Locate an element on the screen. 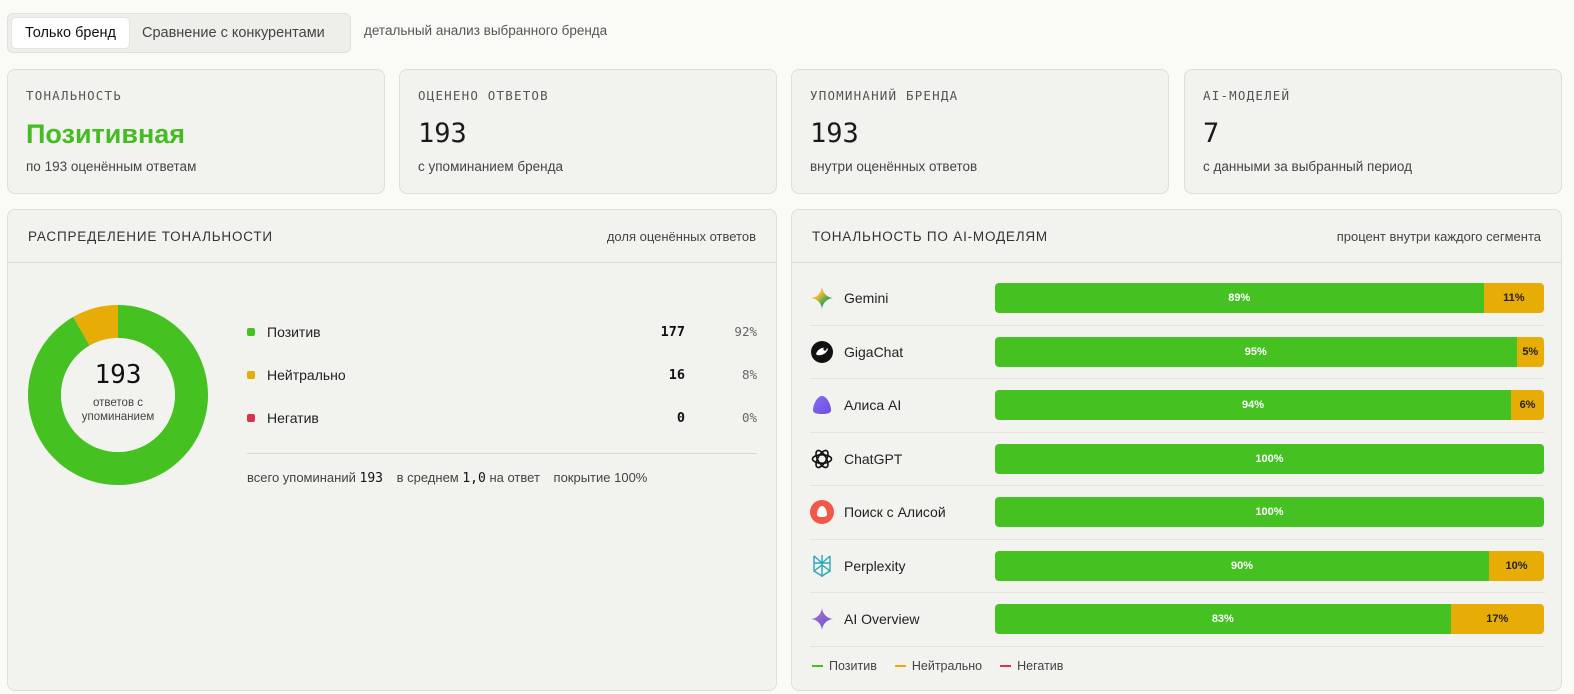  legend-pct: 92% is located at coordinates (745, 331).